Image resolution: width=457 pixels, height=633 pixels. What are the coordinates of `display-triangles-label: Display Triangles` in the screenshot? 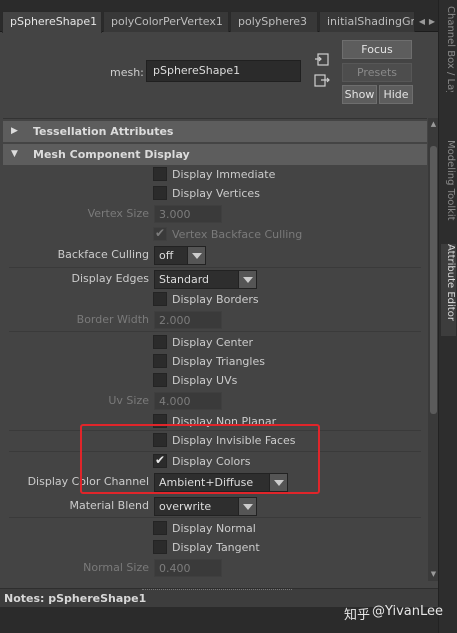 It's located at (218, 361).